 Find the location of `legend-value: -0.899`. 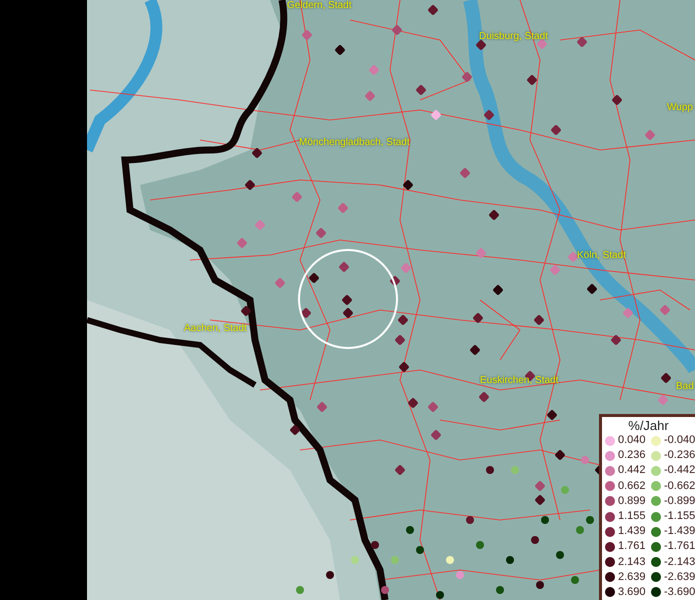

legend-value: -0.899 is located at coordinates (679, 501).